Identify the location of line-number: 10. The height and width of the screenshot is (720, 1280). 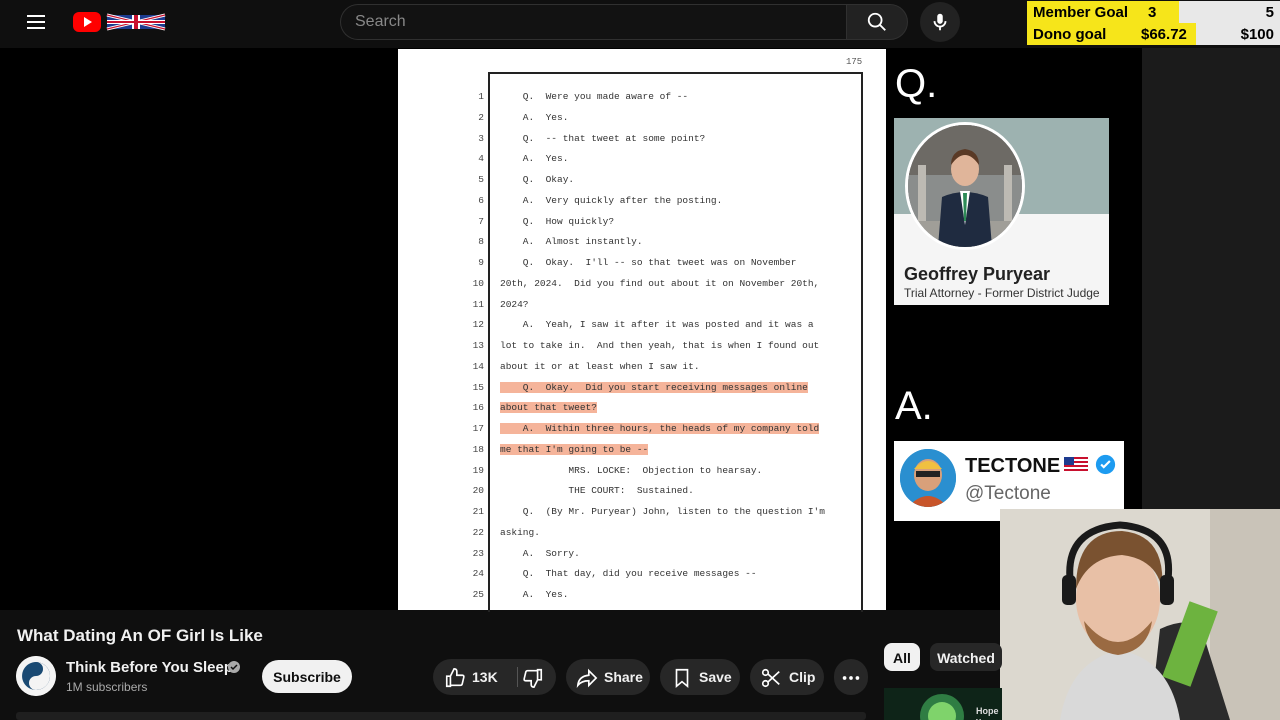
(478, 283).